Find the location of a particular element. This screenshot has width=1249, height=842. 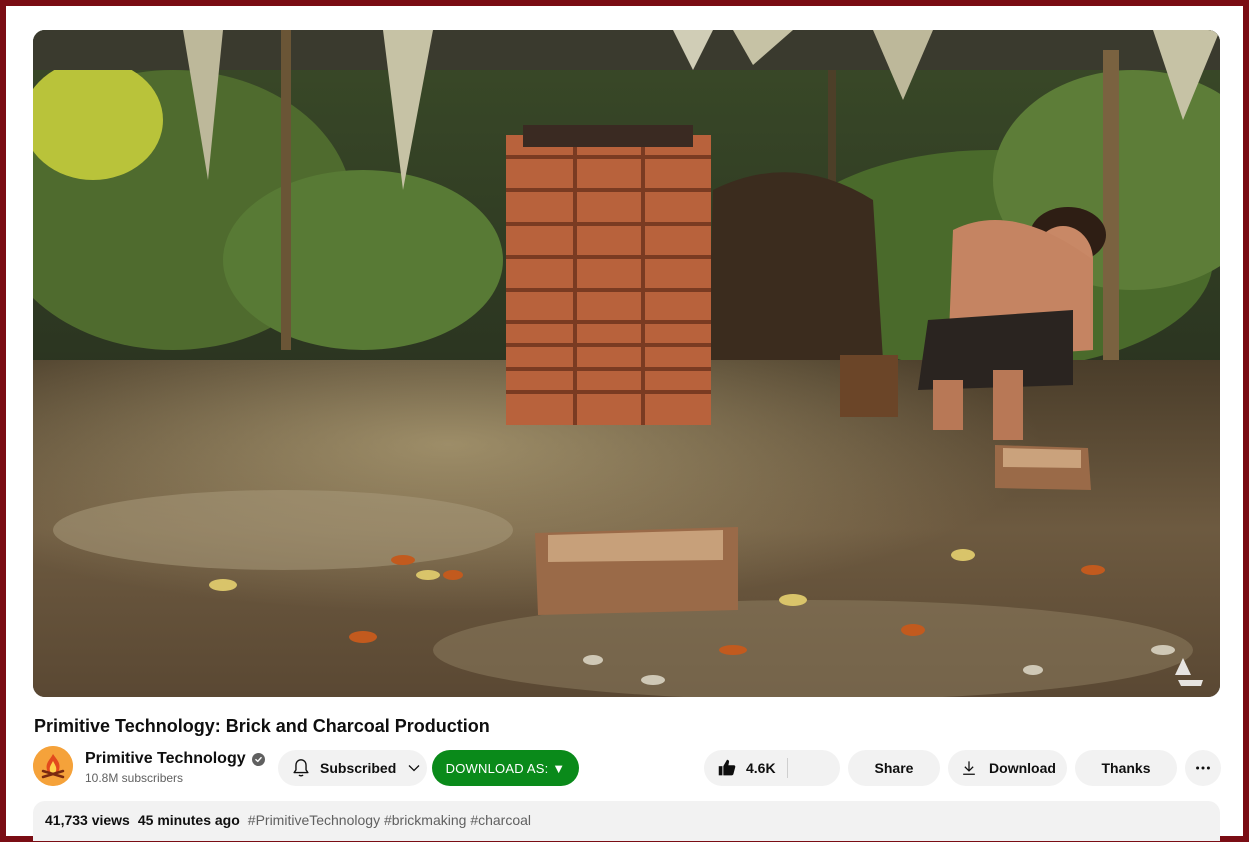

download-button: Download is located at coordinates (1007, 768).